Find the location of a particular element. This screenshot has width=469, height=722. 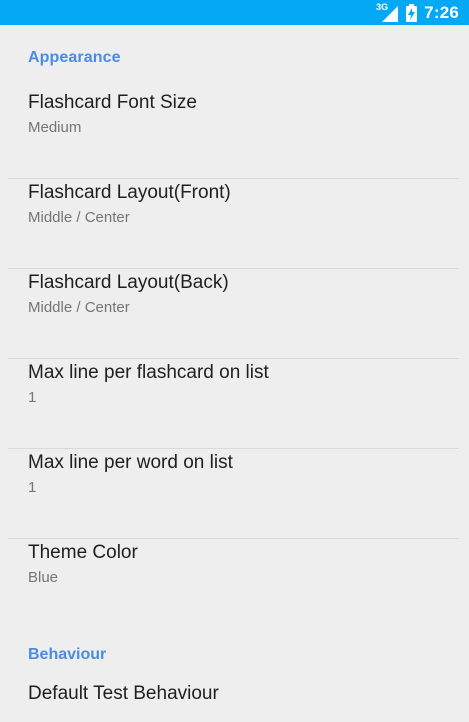

pref-title: Max line per flashcard on list is located at coordinates (148, 372).